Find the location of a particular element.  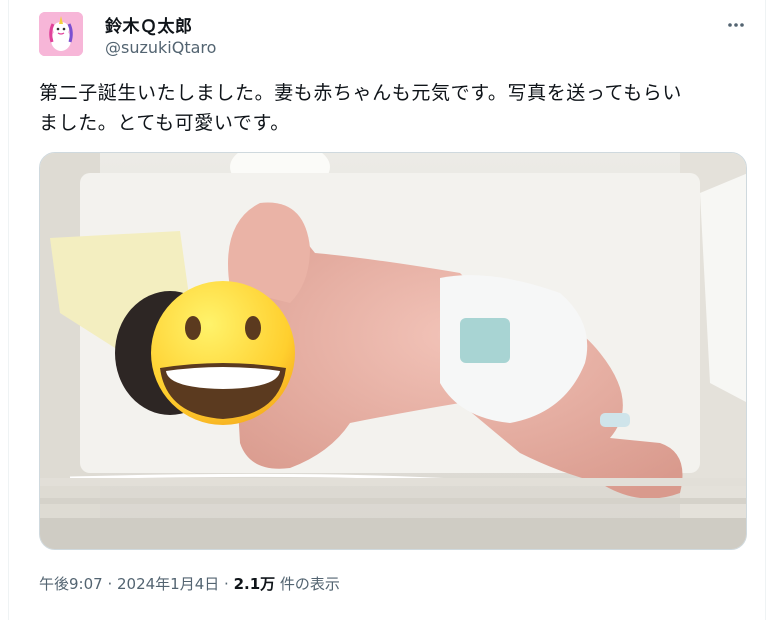

more-options-button is located at coordinates (736, 25).